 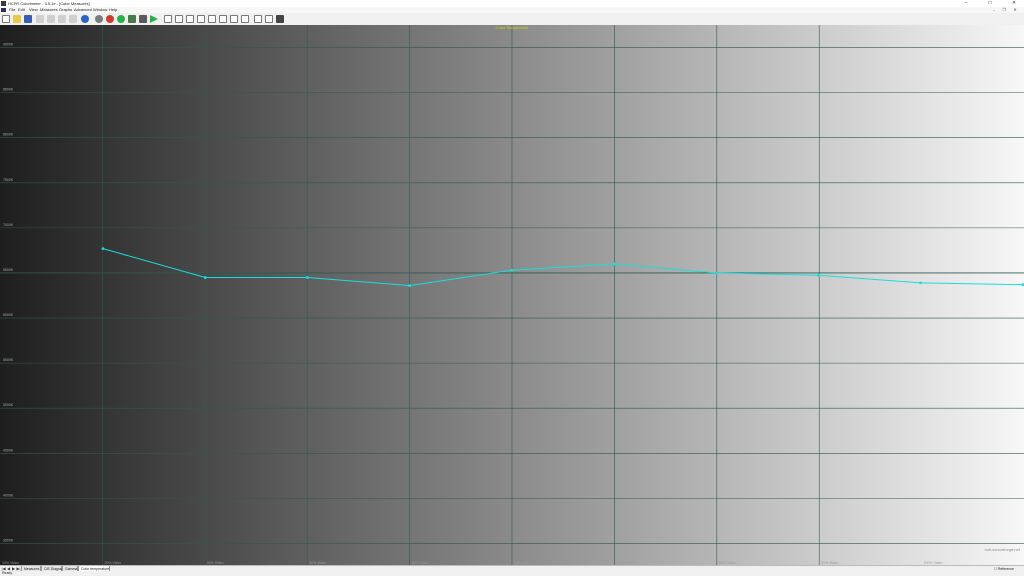 I want to click on maximize-button: □, so click(x=990, y=3).